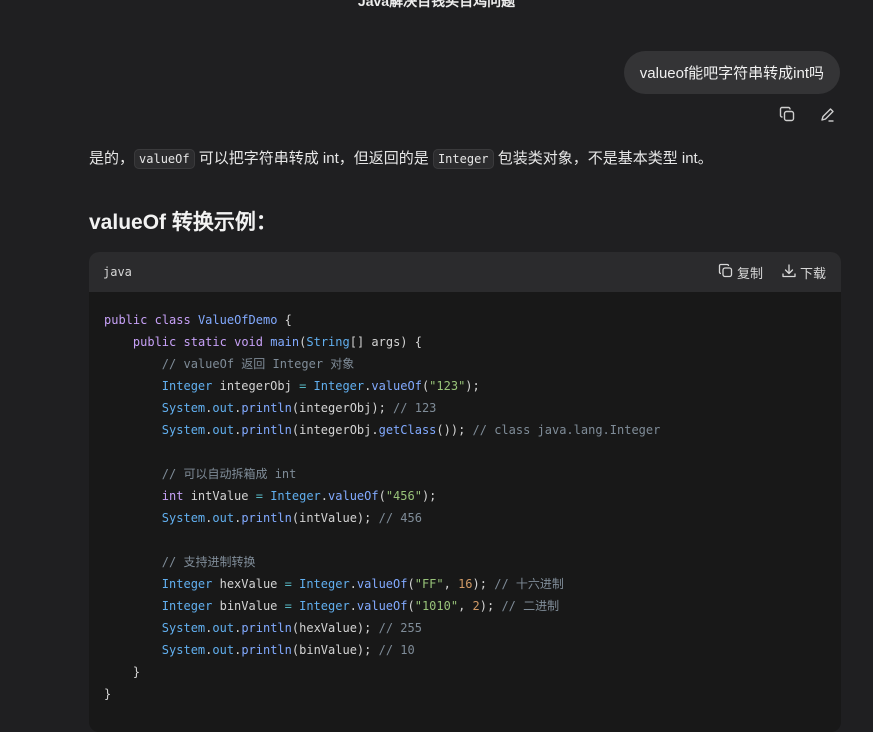 The image size is (873, 732). What do you see at coordinates (291, 628) in the screenshot?
I see `code-line: System.out.println(hexValue); // 255` at bounding box center [291, 628].